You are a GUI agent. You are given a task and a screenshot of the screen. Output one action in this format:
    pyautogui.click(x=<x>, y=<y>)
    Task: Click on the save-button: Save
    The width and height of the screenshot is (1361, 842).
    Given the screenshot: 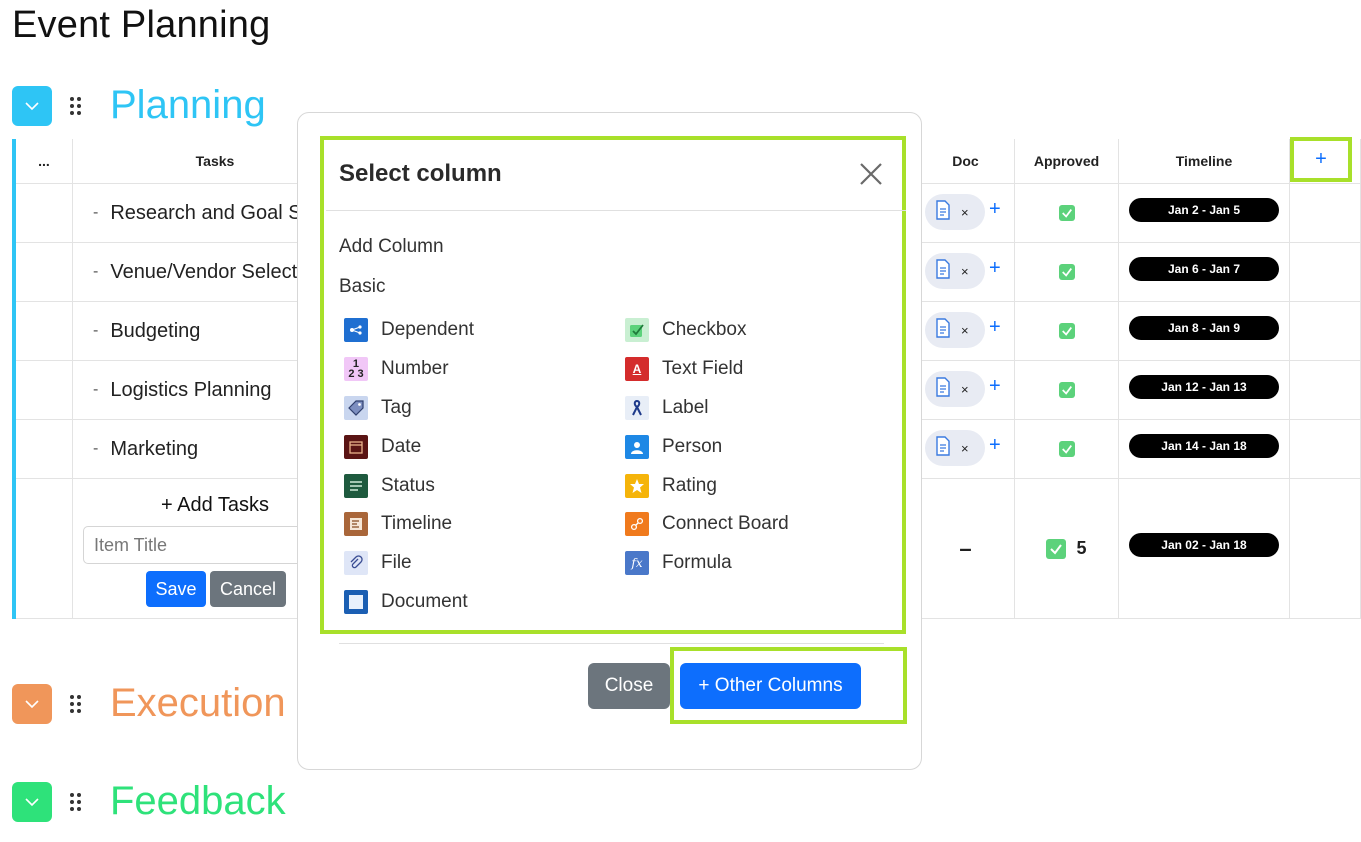 What is the action you would take?
    pyautogui.click(x=176, y=589)
    